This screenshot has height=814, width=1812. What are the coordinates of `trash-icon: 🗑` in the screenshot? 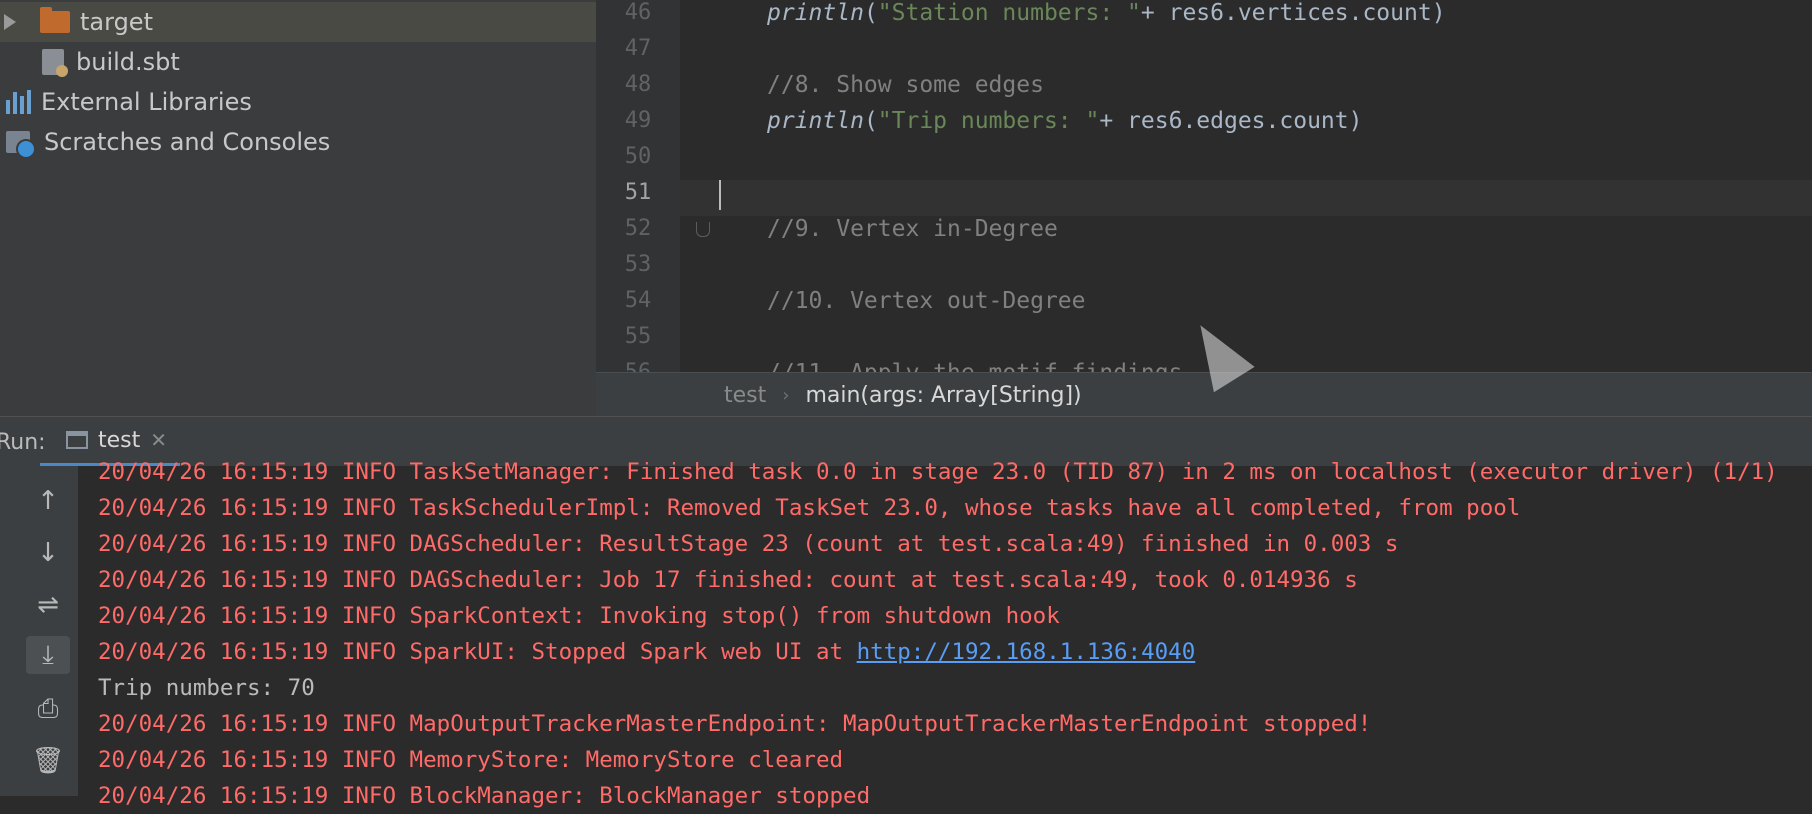 It's located at (48, 761).